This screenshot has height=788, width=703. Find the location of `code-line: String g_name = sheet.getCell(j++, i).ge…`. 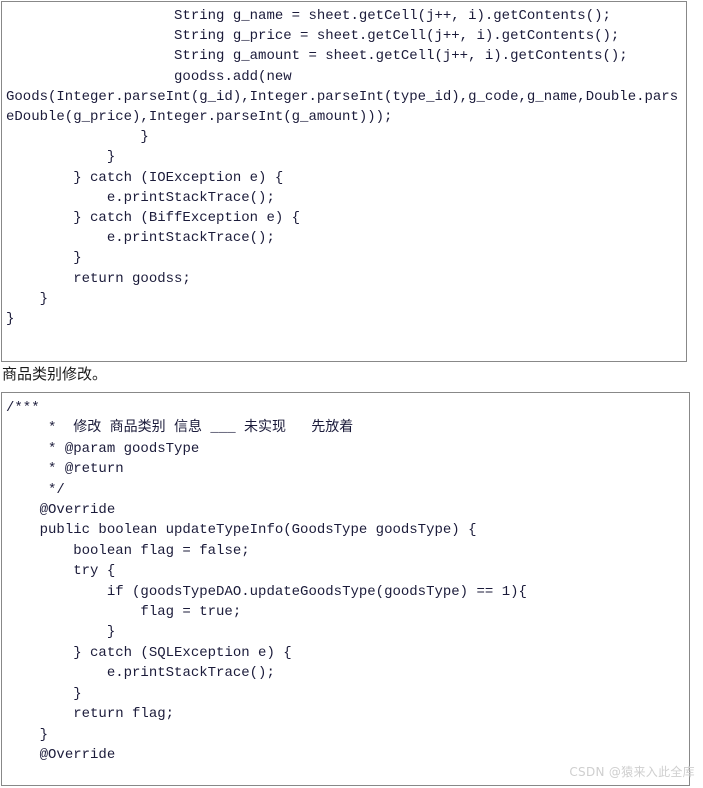

code-line: String g_name = sheet.getCell(j++, i).ge… is located at coordinates (308, 16).